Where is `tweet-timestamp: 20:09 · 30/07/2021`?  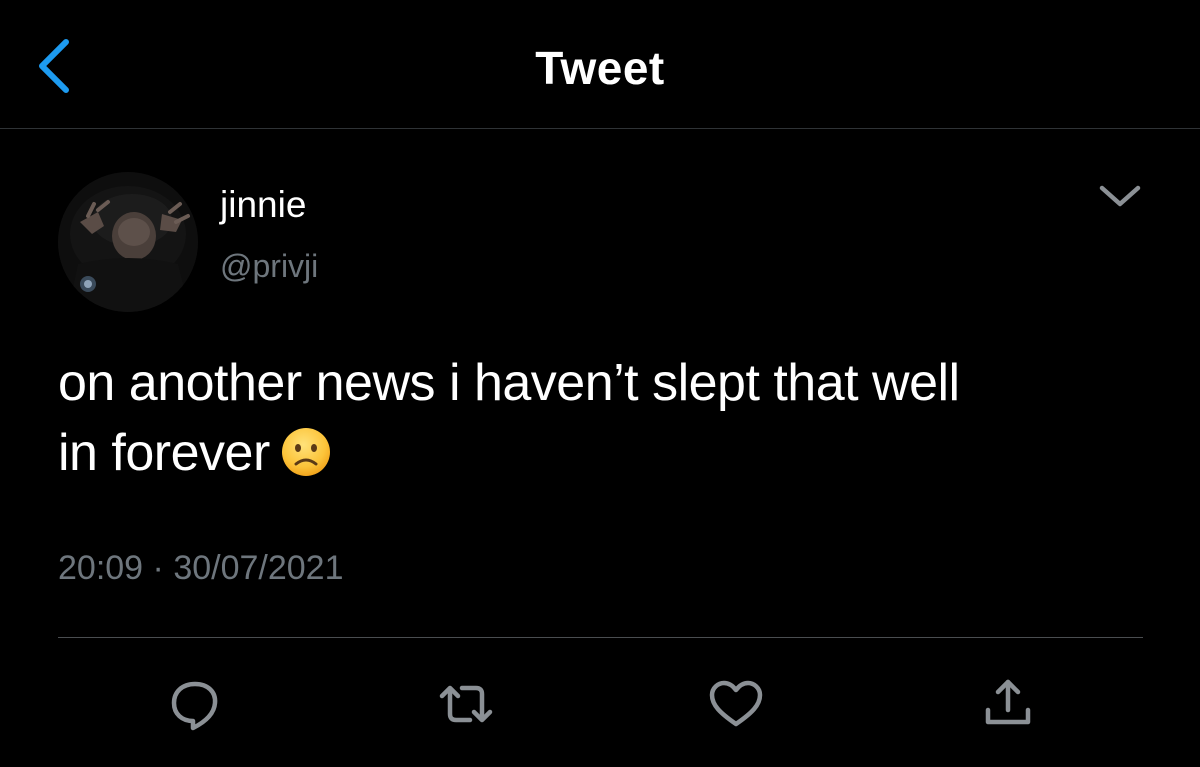
tweet-timestamp: 20:09 · 30/07/2021 is located at coordinates (201, 568).